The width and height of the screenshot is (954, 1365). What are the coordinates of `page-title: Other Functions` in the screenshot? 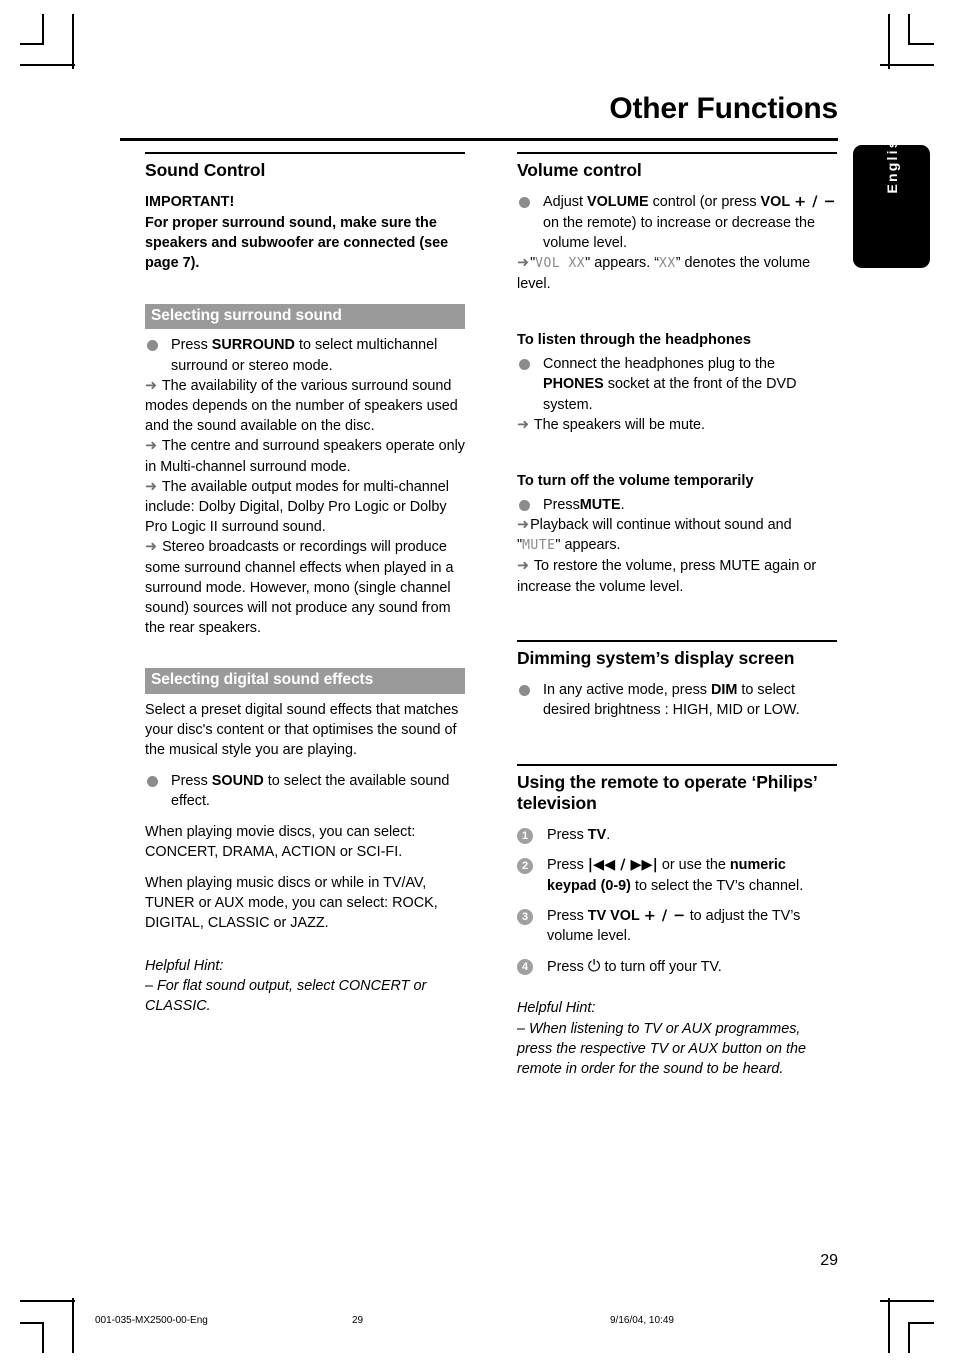 It's located at (723, 108).